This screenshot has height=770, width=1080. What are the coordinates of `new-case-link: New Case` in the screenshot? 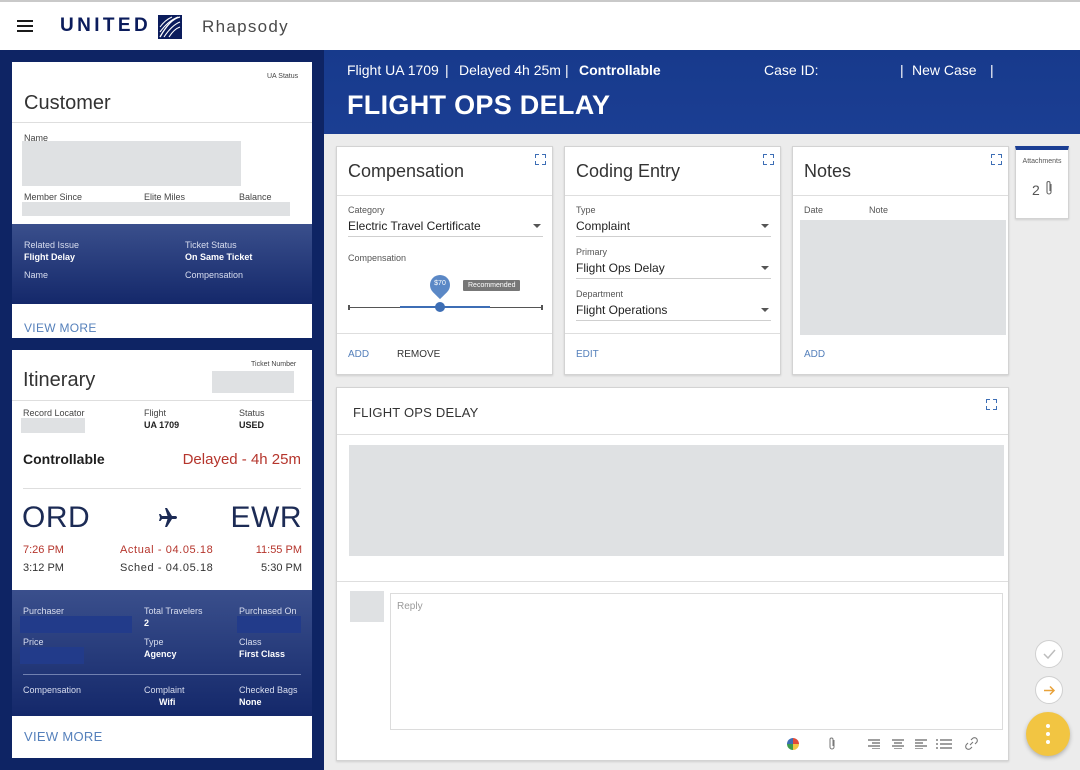 It's located at (944, 70).